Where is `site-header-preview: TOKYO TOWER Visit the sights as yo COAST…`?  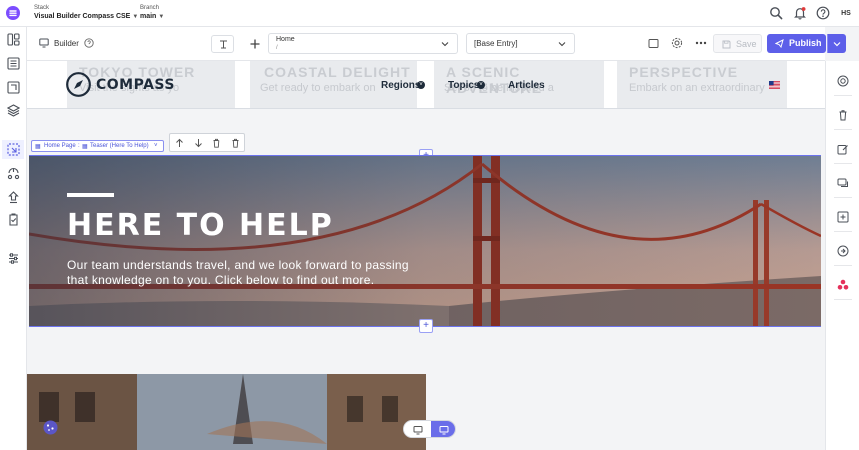
site-header-preview: TOKYO TOWER Visit the sights as yo COAST… is located at coordinates (426, 85).